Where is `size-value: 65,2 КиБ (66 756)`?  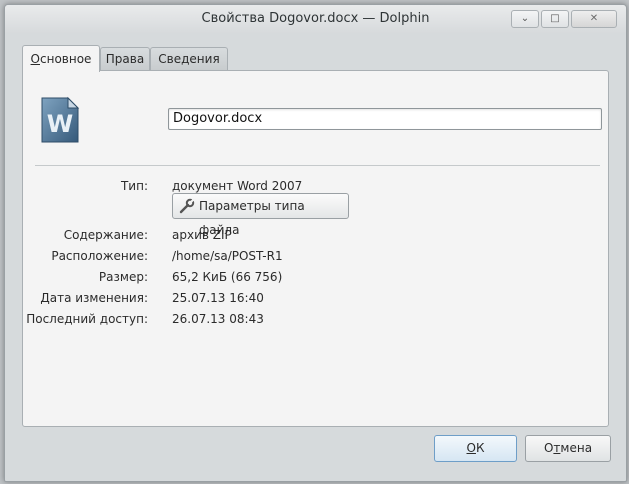
size-value: 65,2 КиБ (66 756) is located at coordinates (227, 277).